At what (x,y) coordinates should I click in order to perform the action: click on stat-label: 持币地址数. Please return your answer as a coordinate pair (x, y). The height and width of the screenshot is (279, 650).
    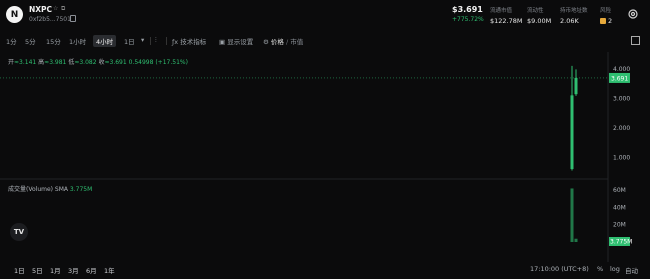
    Looking at the image, I should click on (574, 11).